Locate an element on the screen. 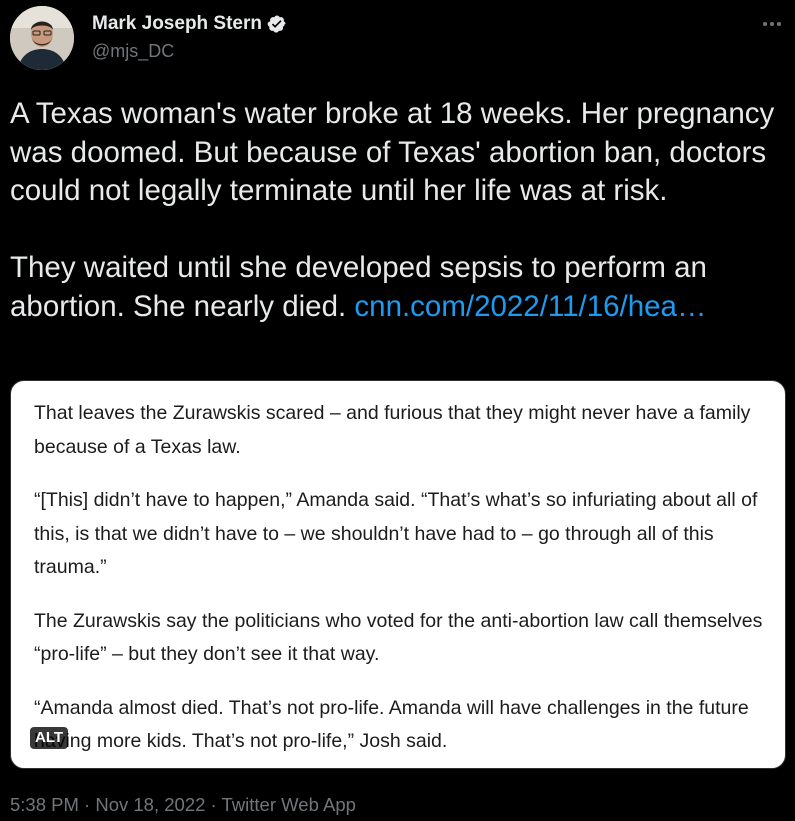 This screenshot has width=795, height=821. tweet-metadata: 5:38 PM · Nov 18, 2022 · Twitter Web App is located at coordinates (183, 805).